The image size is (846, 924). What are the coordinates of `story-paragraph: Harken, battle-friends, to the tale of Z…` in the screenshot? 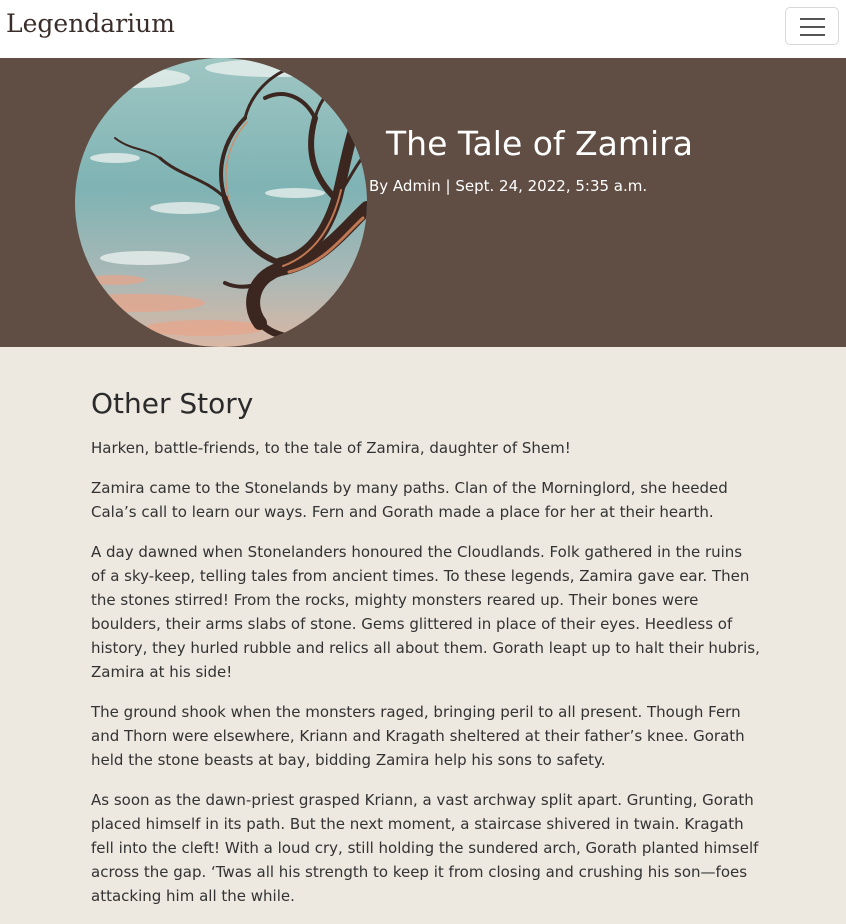 It's located at (331, 448).